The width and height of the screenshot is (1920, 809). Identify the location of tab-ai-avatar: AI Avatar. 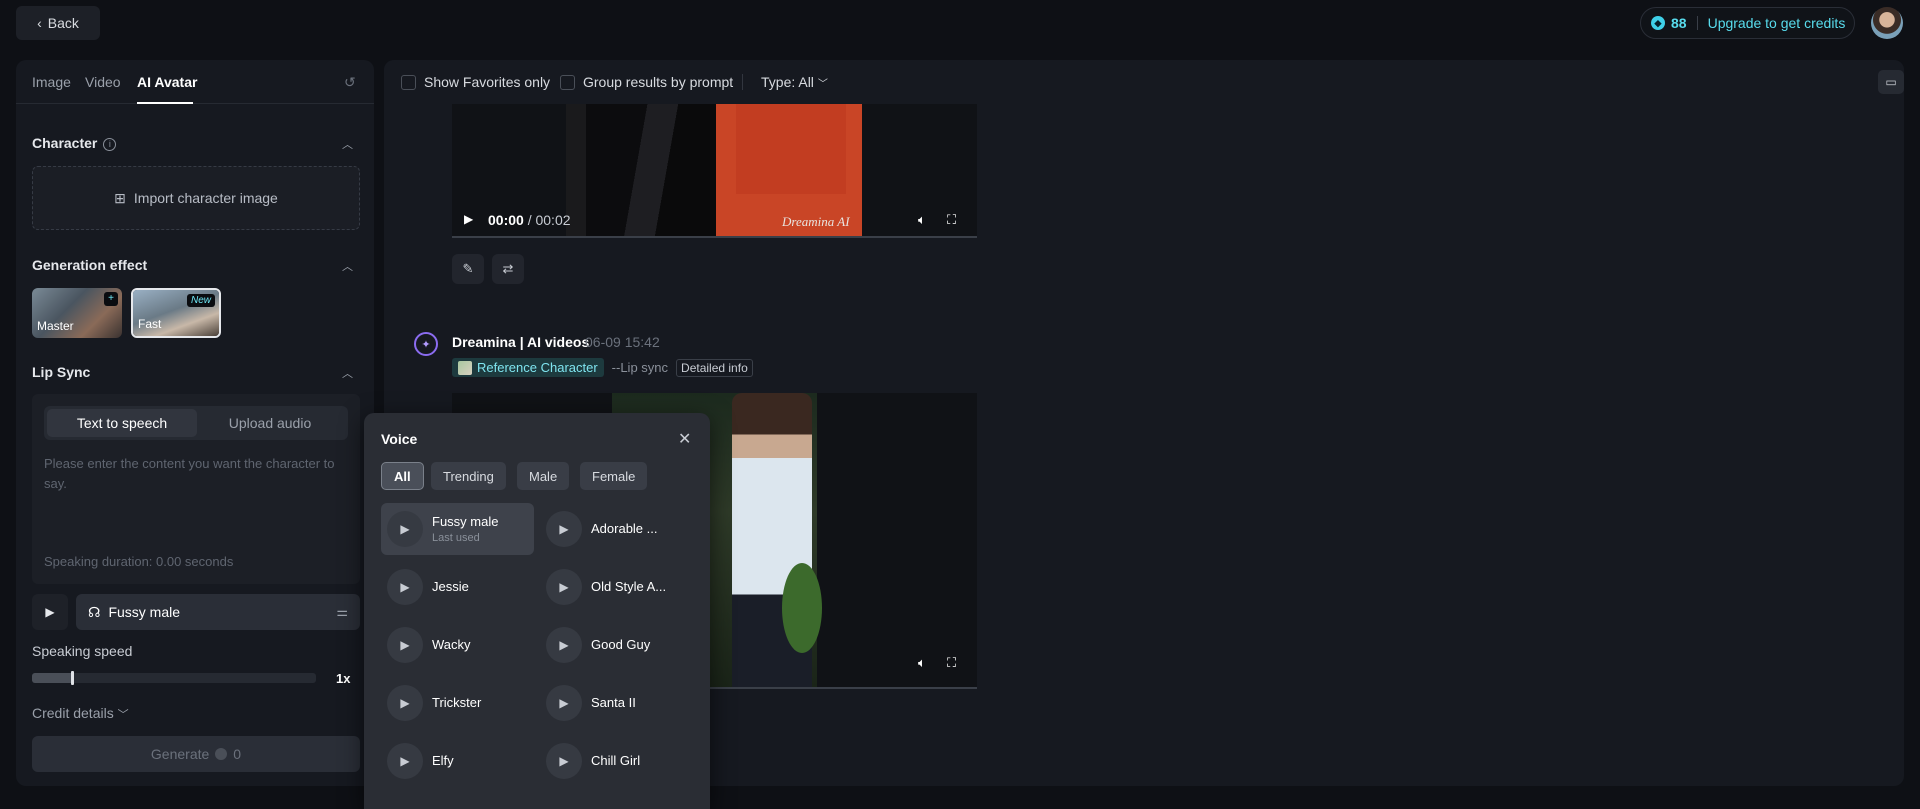
(167, 82).